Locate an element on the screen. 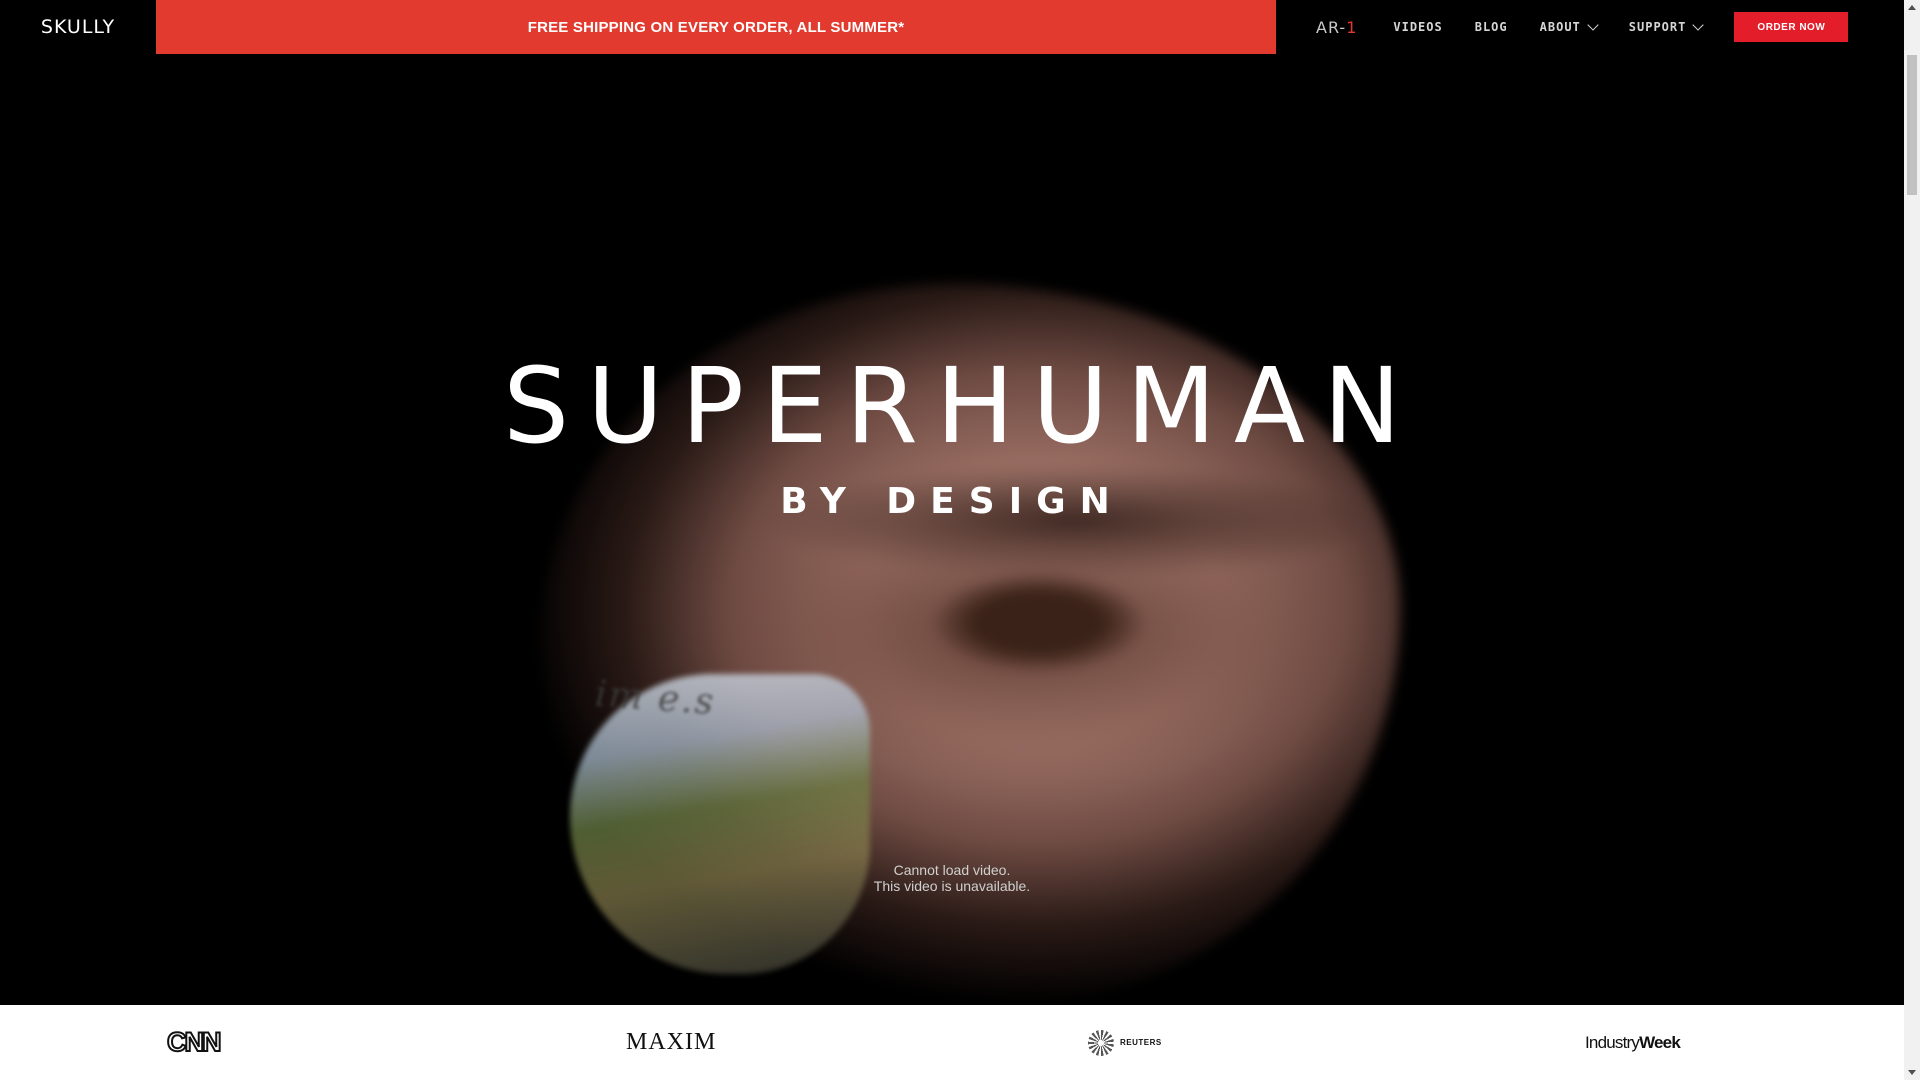  video-error-line1: Cannot load video. is located at coordinates (952, 870).